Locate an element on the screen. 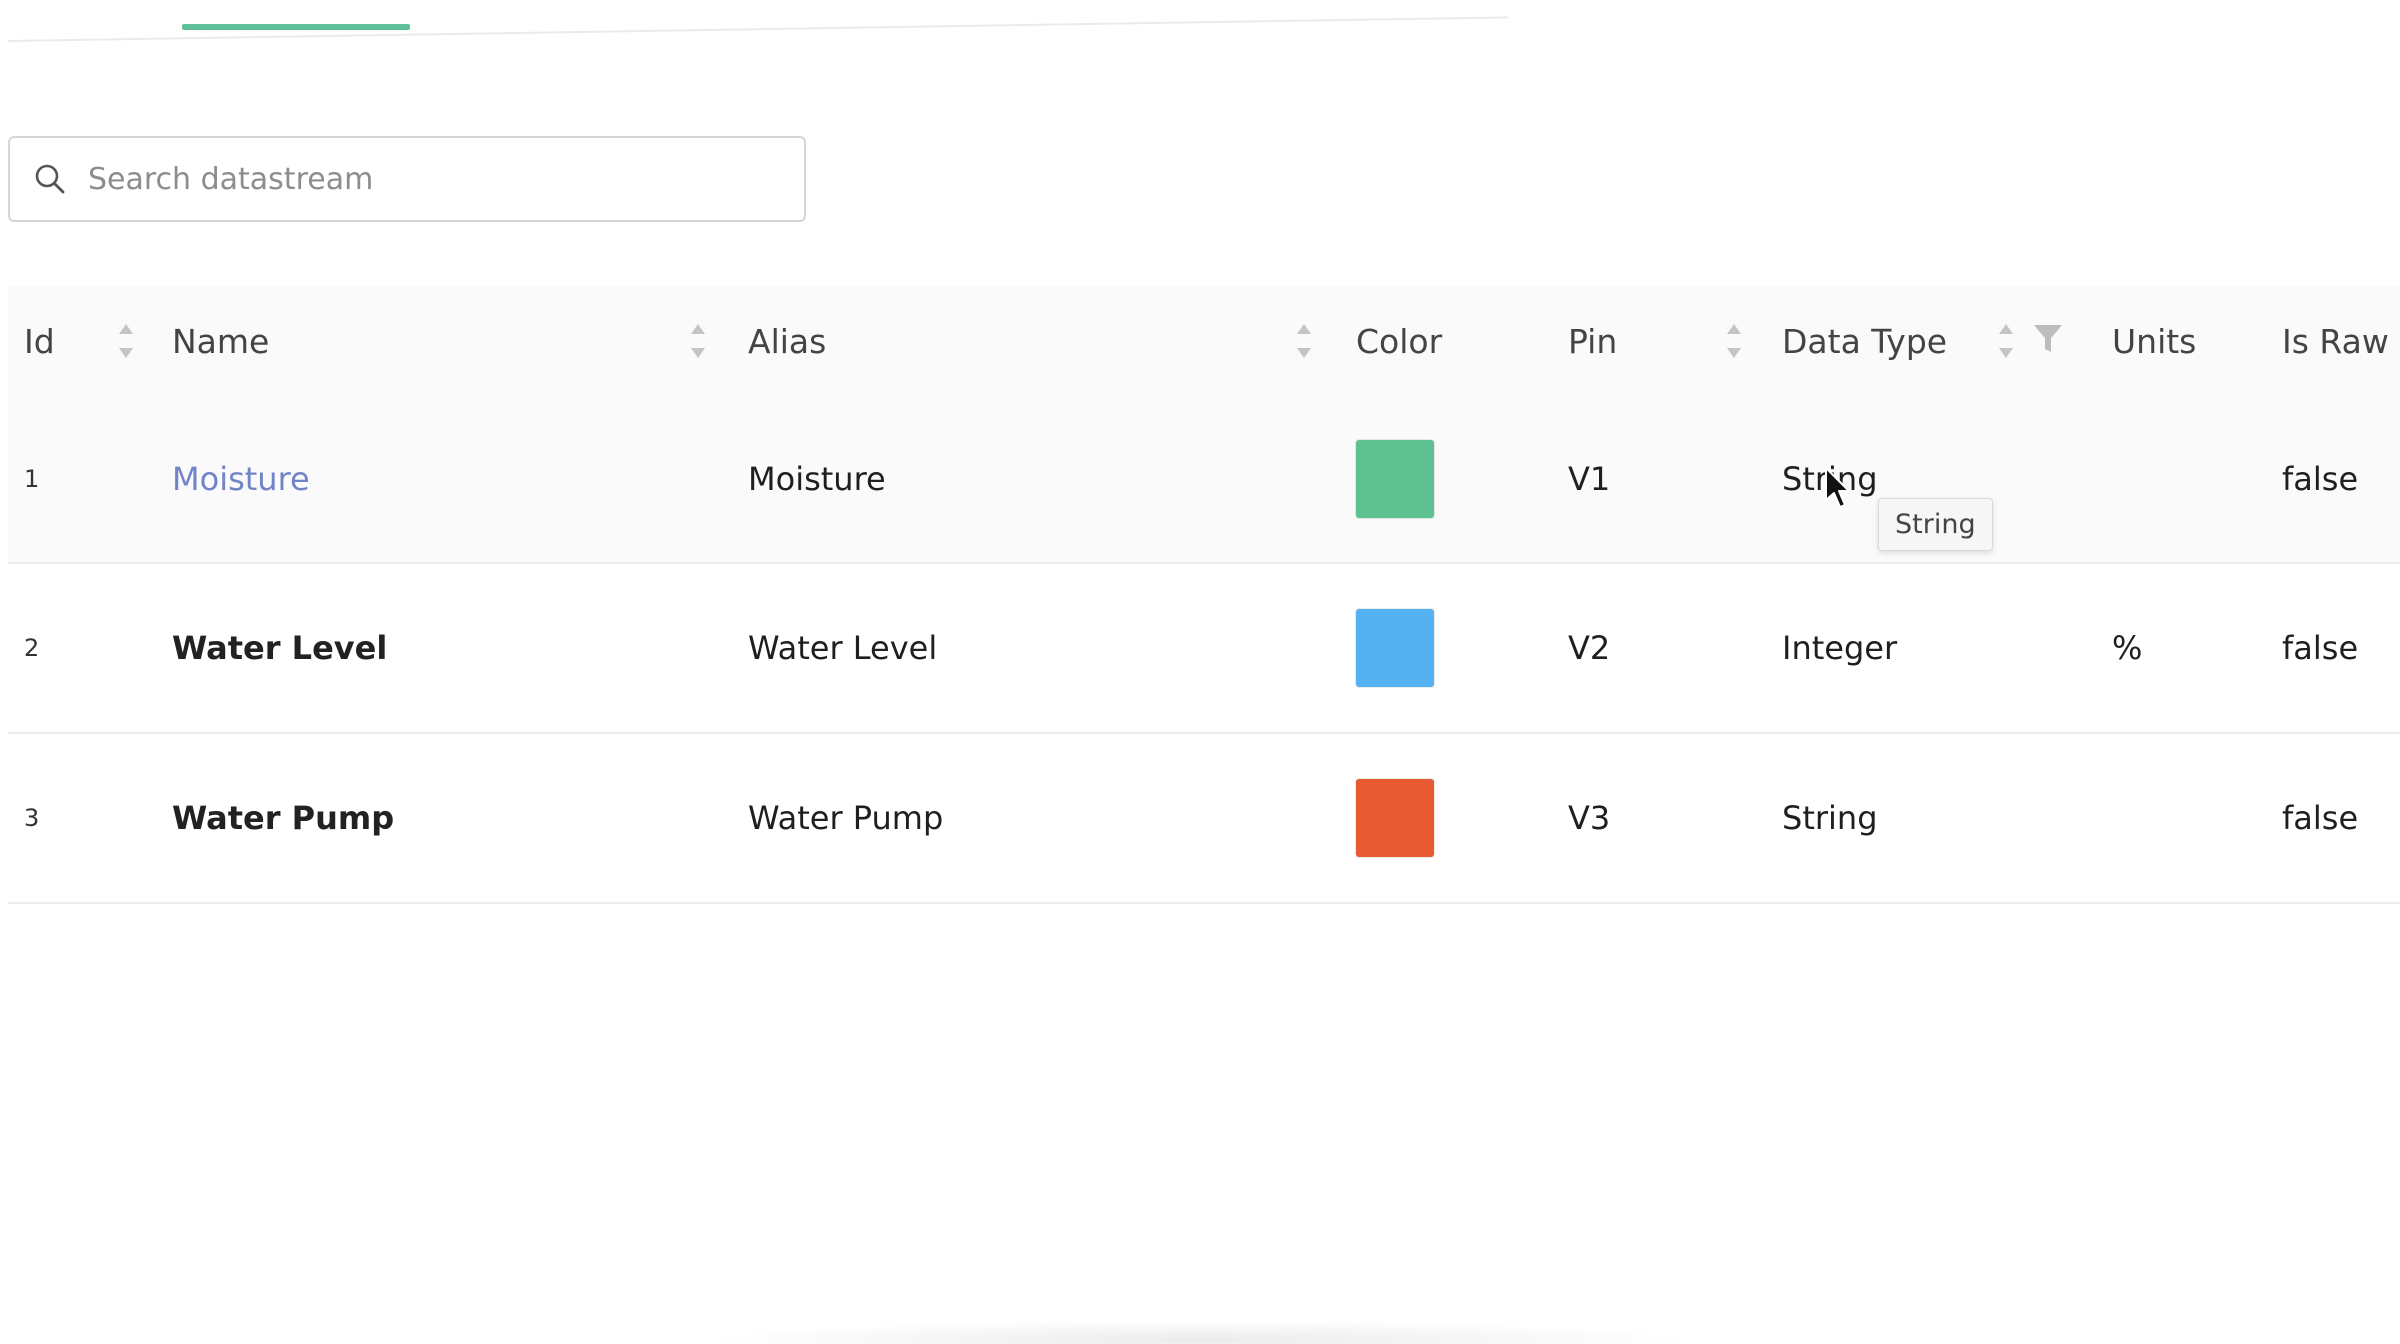  header-name: Name is located at coordinates (220, 341).